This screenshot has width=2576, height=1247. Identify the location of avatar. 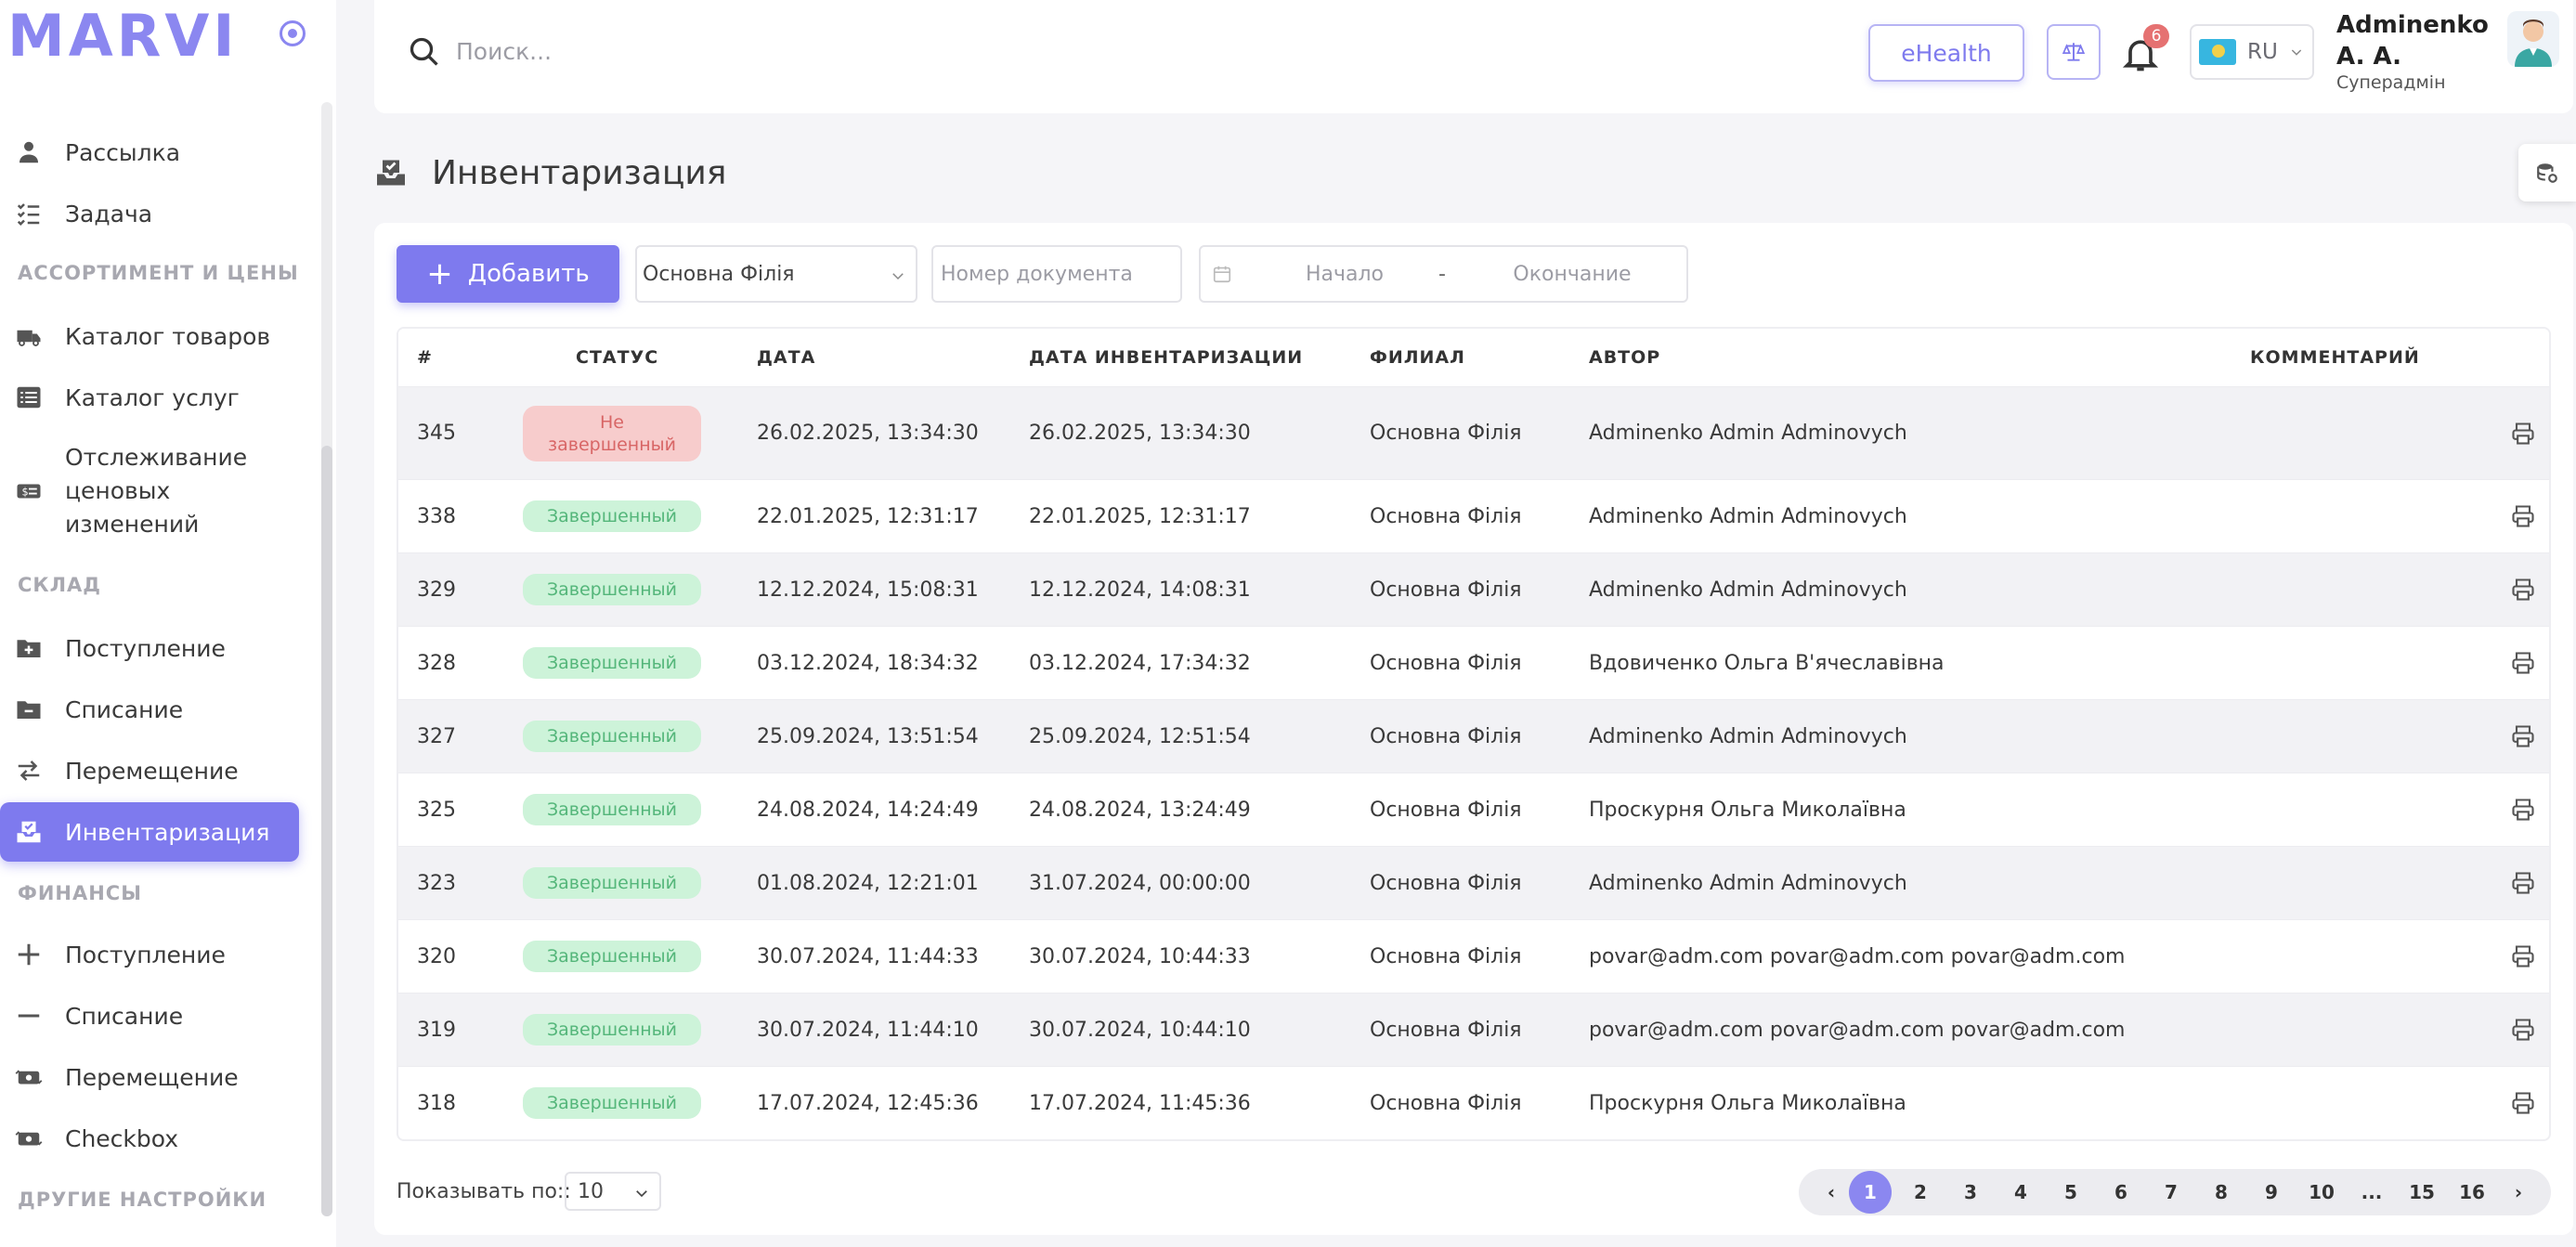
(2533, 39).